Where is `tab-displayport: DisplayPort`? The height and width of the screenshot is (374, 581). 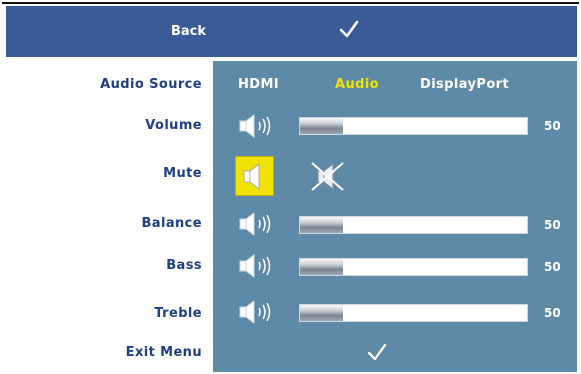
tab-displayport: DisplayPort is located at coordinates (464, 84).